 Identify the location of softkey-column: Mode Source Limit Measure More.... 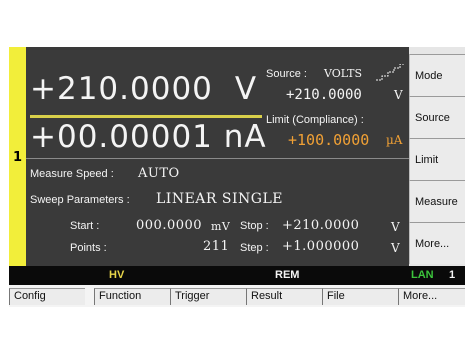
(437, 156).